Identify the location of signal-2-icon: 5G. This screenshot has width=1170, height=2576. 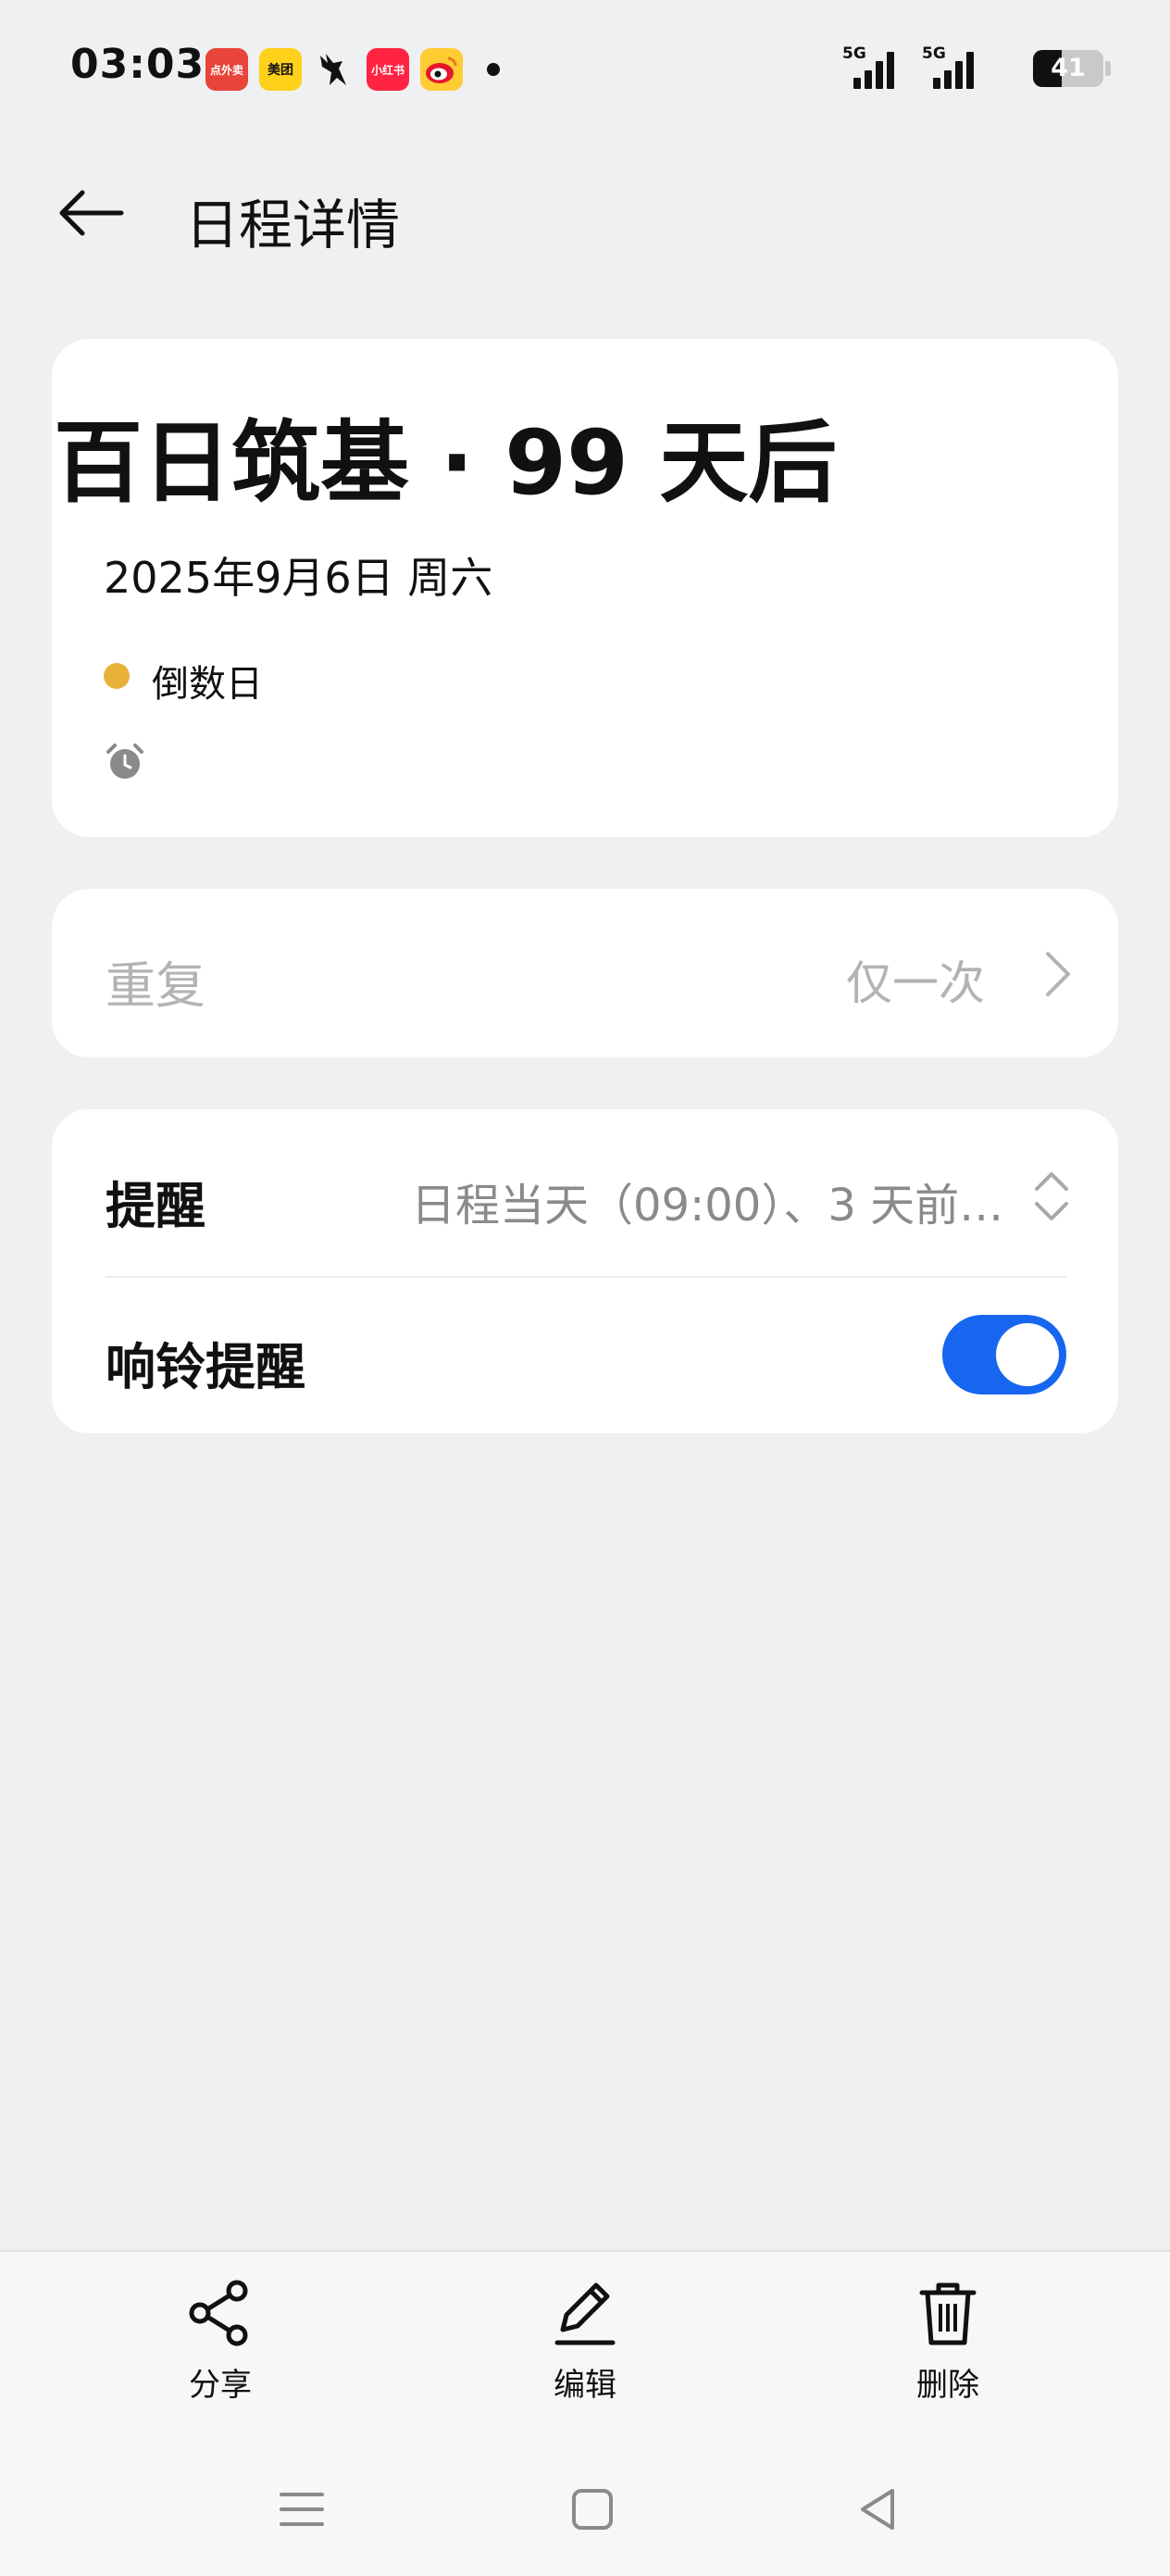
(951, 66).